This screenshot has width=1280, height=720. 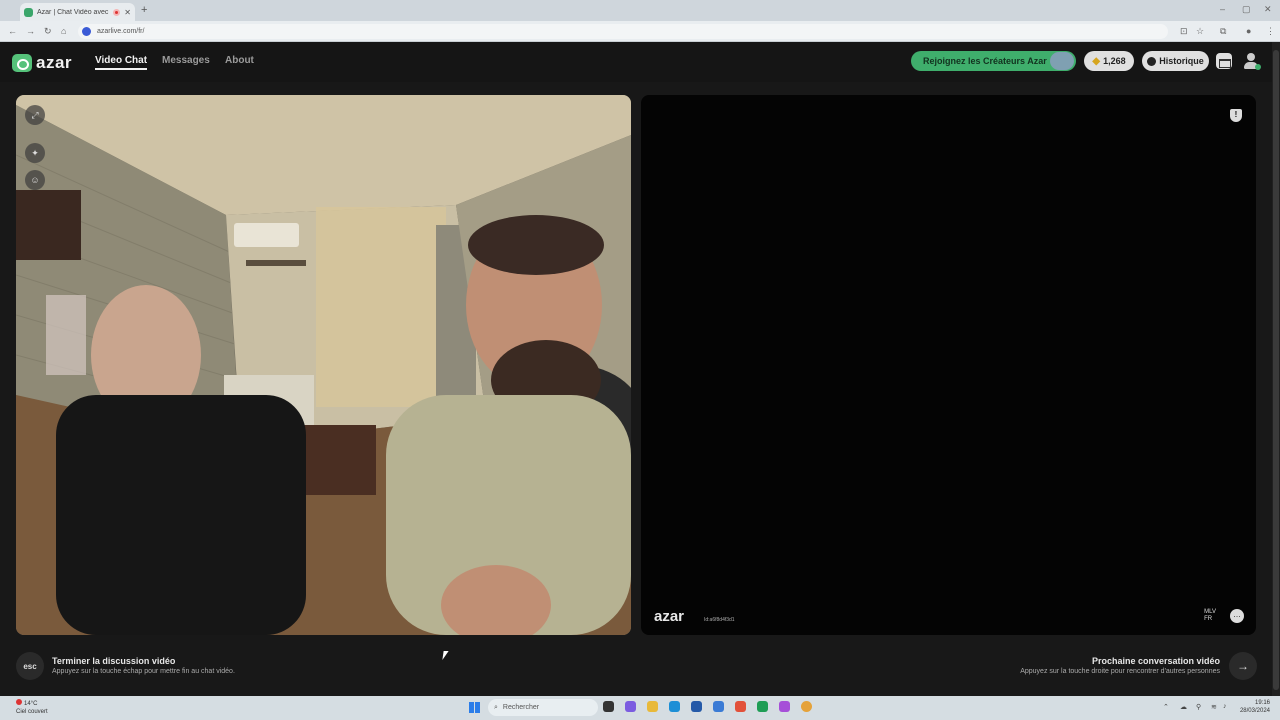 I want to click on nav-video-chat: Video Chat, so click(x=121, y=62).